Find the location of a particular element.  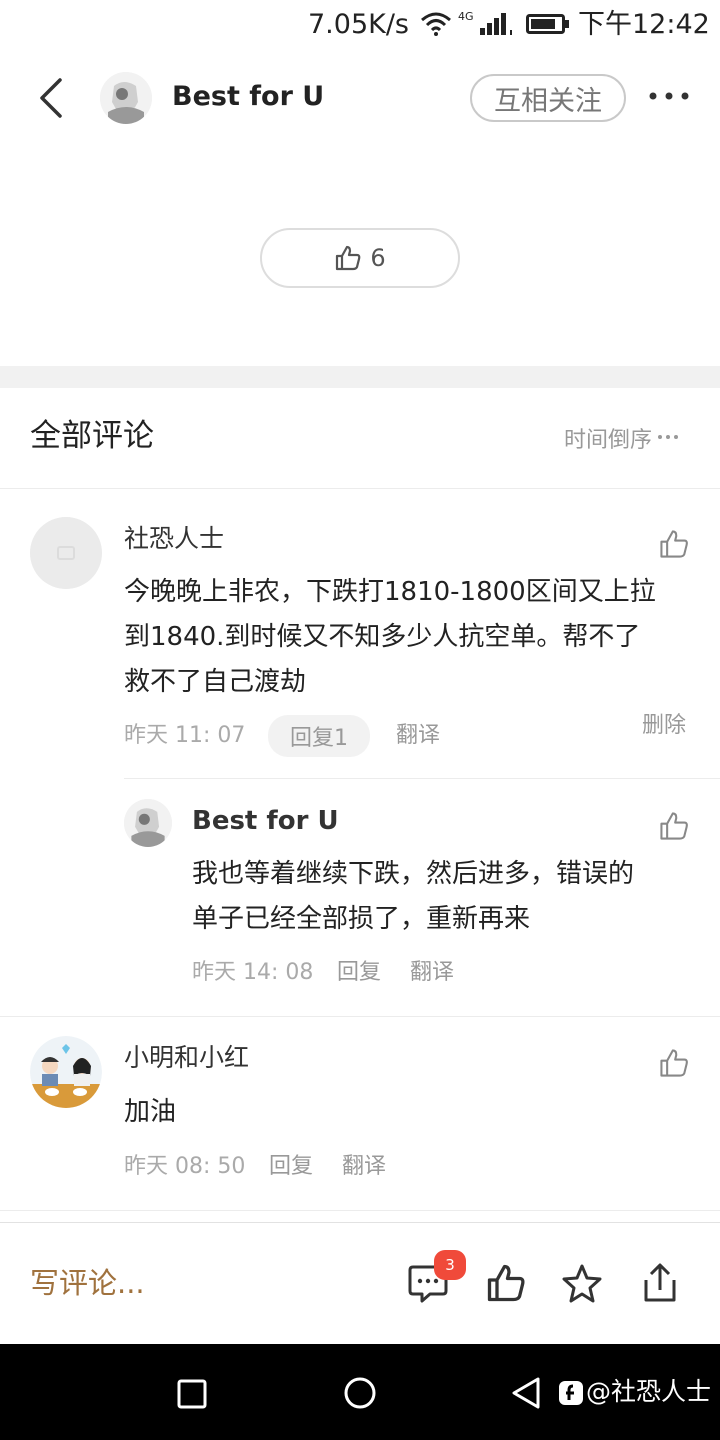

comment-username: 小明和小红 is located at coordinates (186, 1058).